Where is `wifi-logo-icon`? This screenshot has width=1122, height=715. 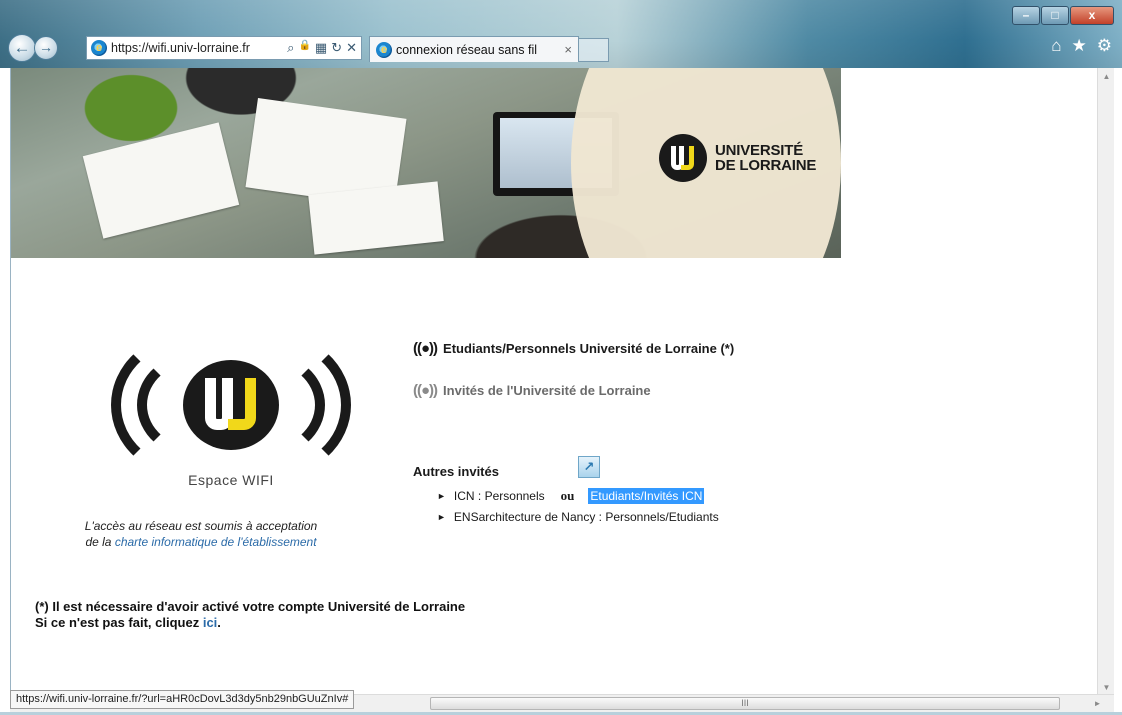 wifi-logo-icon is located at coordinates (231, 405).